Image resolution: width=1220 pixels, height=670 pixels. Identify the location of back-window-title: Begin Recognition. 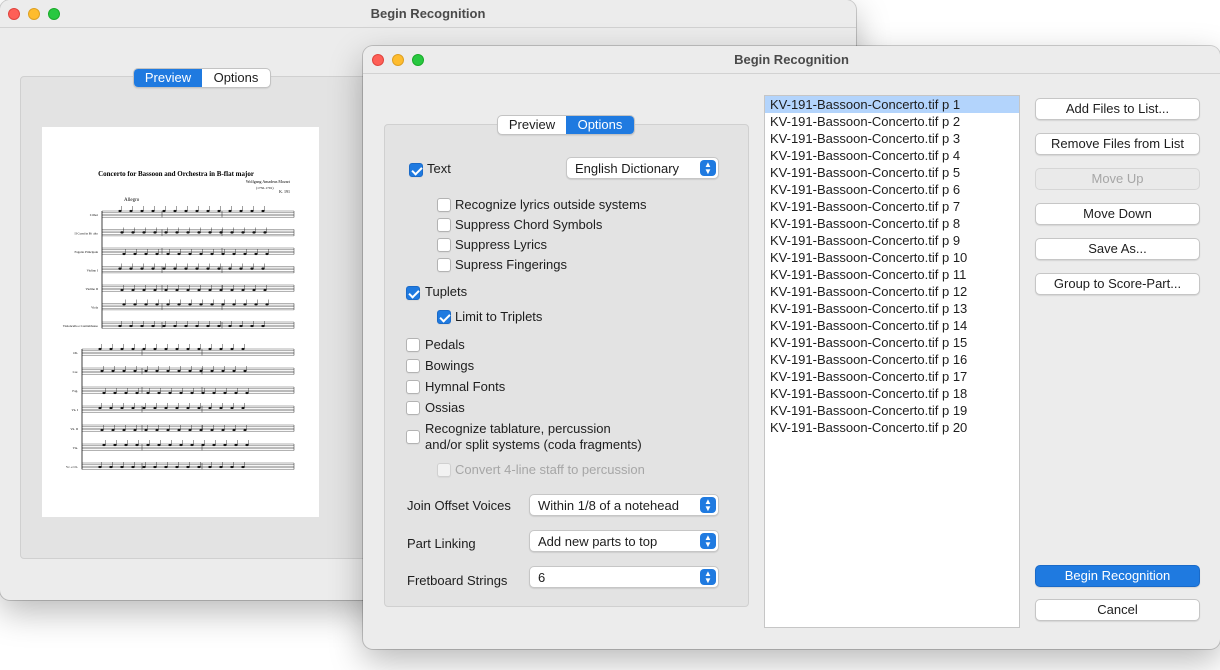
(428, 14).